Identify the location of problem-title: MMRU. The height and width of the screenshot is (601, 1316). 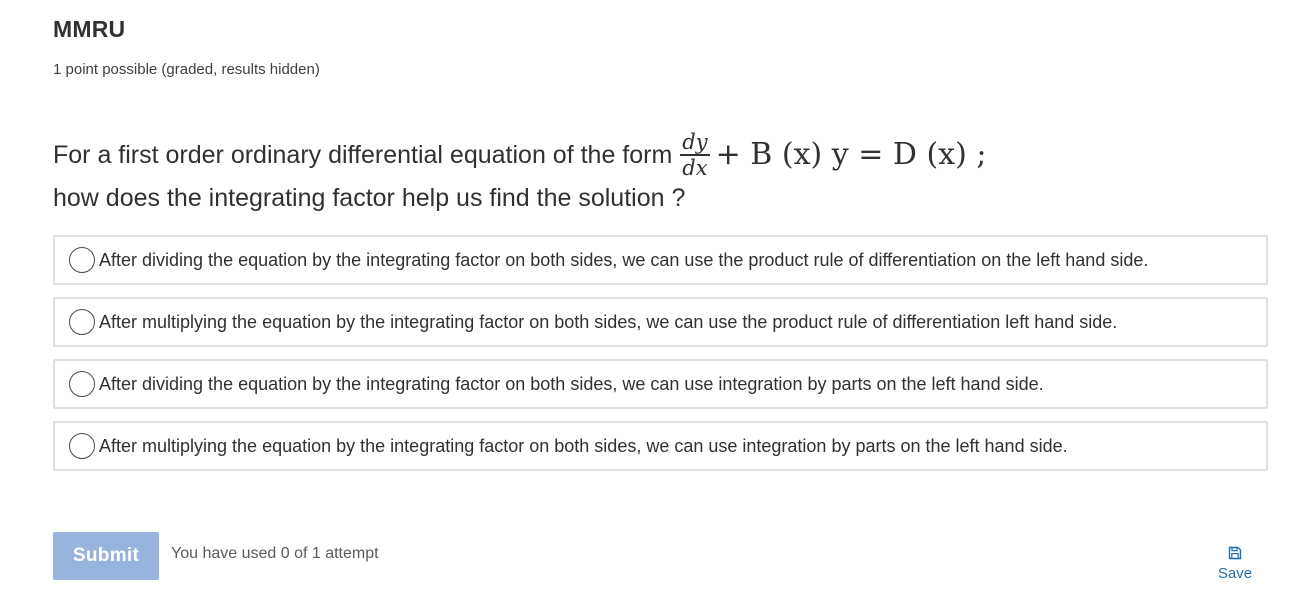
(89, 29).